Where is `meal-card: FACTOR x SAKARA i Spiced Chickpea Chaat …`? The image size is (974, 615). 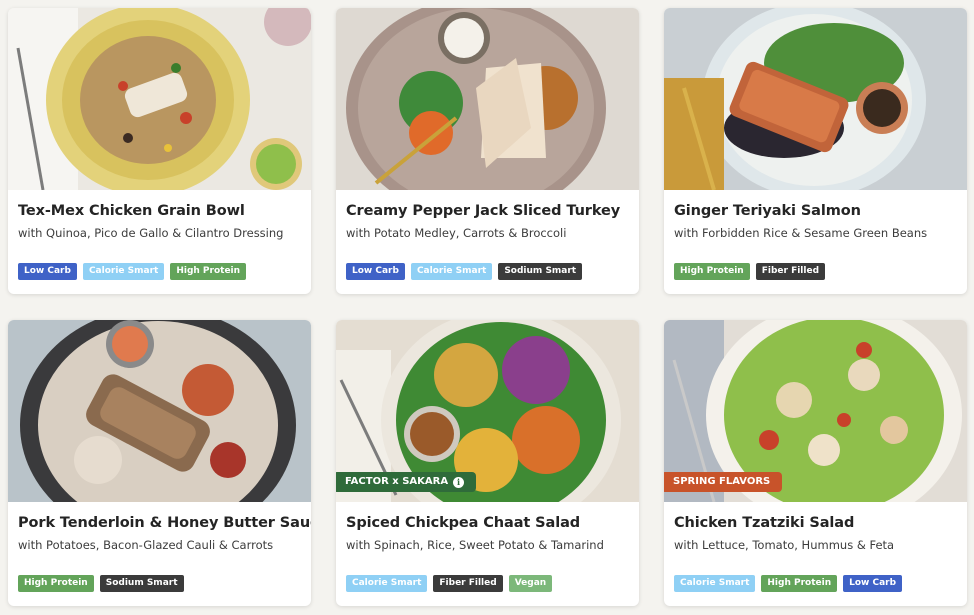
meal-card: FACTOR x SAKARA i Spiced Chickpea Chaat … is located at coordinates (487, 463).